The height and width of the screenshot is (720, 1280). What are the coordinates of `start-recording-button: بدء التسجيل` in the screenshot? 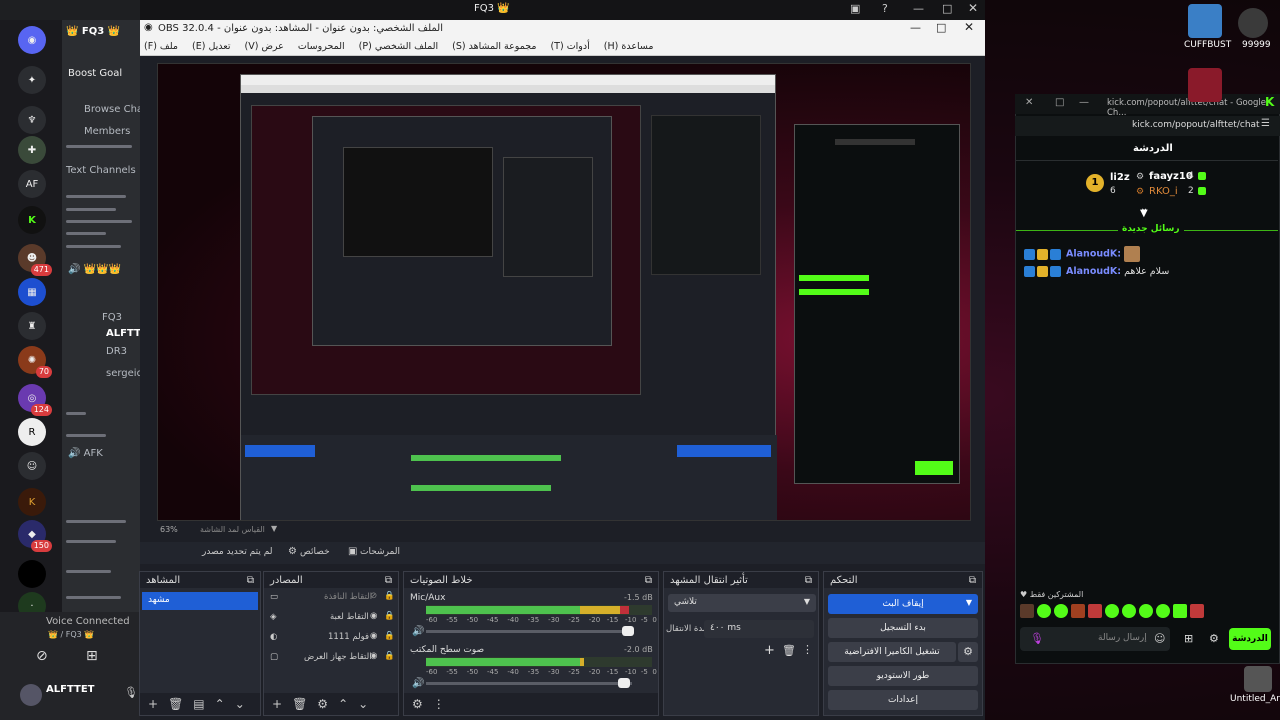 It's located at (903, 628).